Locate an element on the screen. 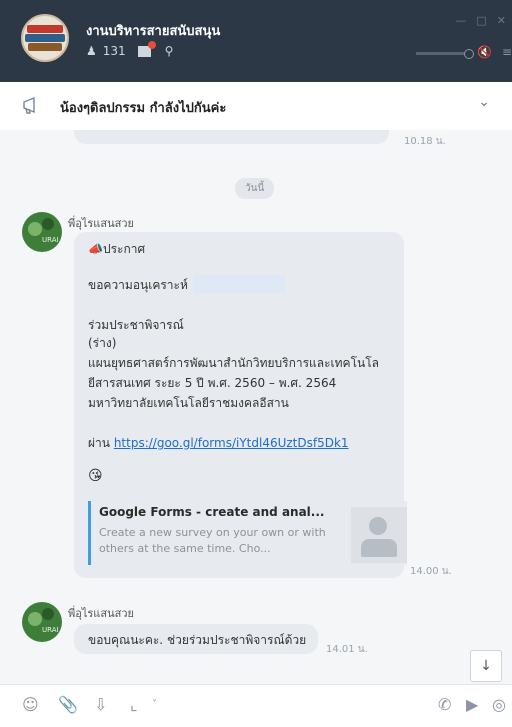 This screenshot has height=727, width=512. member-count: 131 is located at coordinates (114, 51).